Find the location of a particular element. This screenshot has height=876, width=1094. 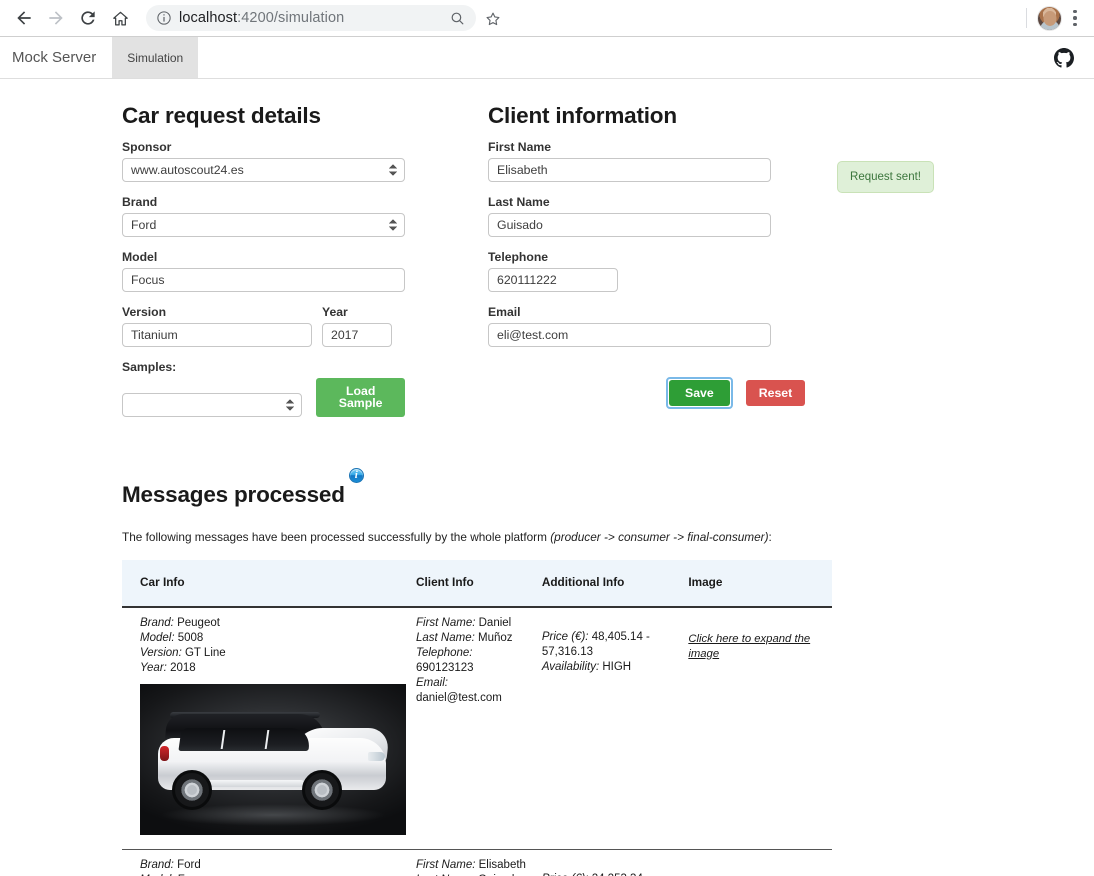

model-input is located at coordinates (263, 280).